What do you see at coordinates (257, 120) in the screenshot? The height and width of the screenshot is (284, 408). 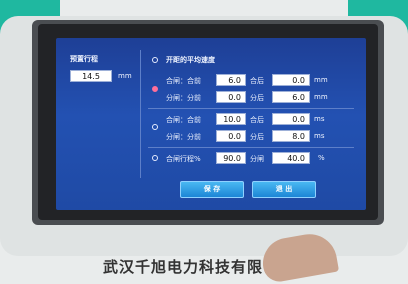 I see `g2-r1-b-label: 合后` at bounding box center [257, 120].